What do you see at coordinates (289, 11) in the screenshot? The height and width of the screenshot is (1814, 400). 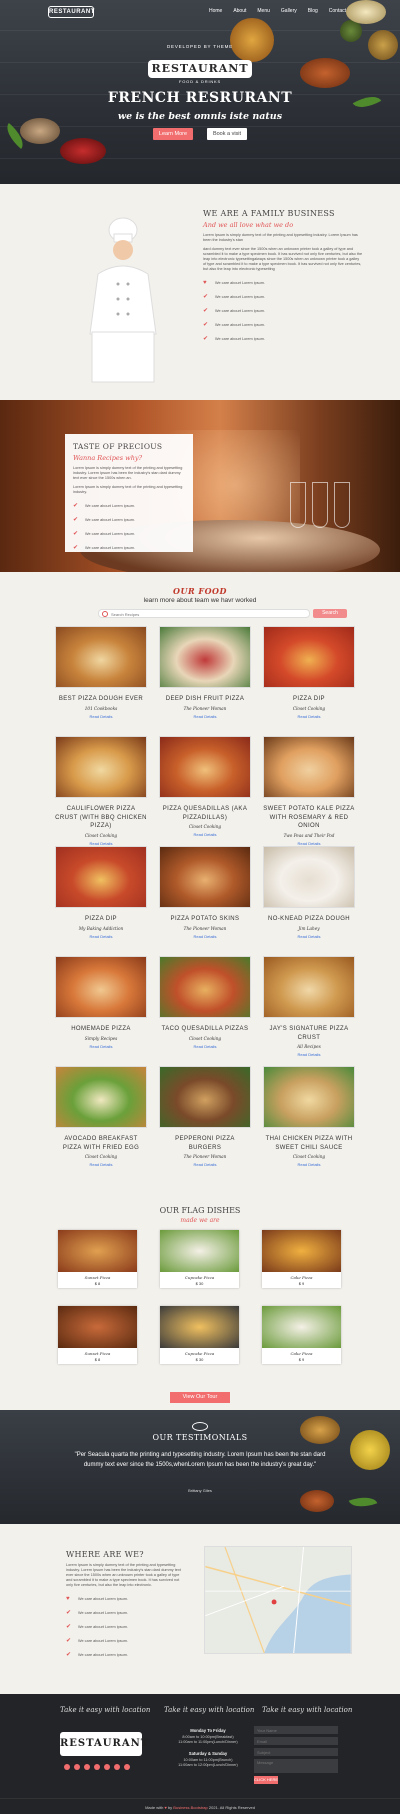 I see `nav-link-gallery: Gallery` at bounding box center [289, 11].